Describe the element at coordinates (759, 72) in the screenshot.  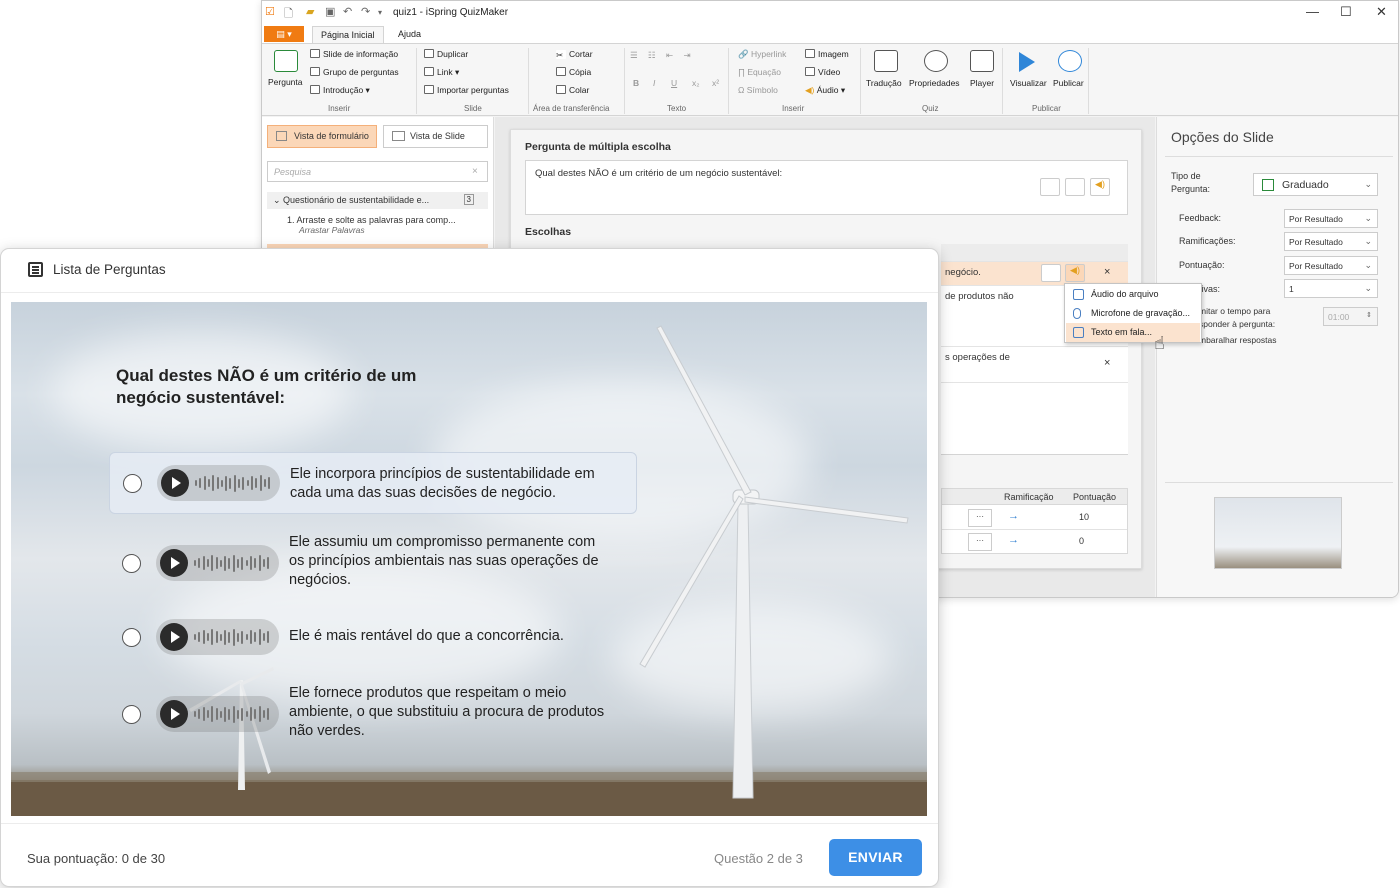
I see `equacao-button: ∏ Equação` at that location.